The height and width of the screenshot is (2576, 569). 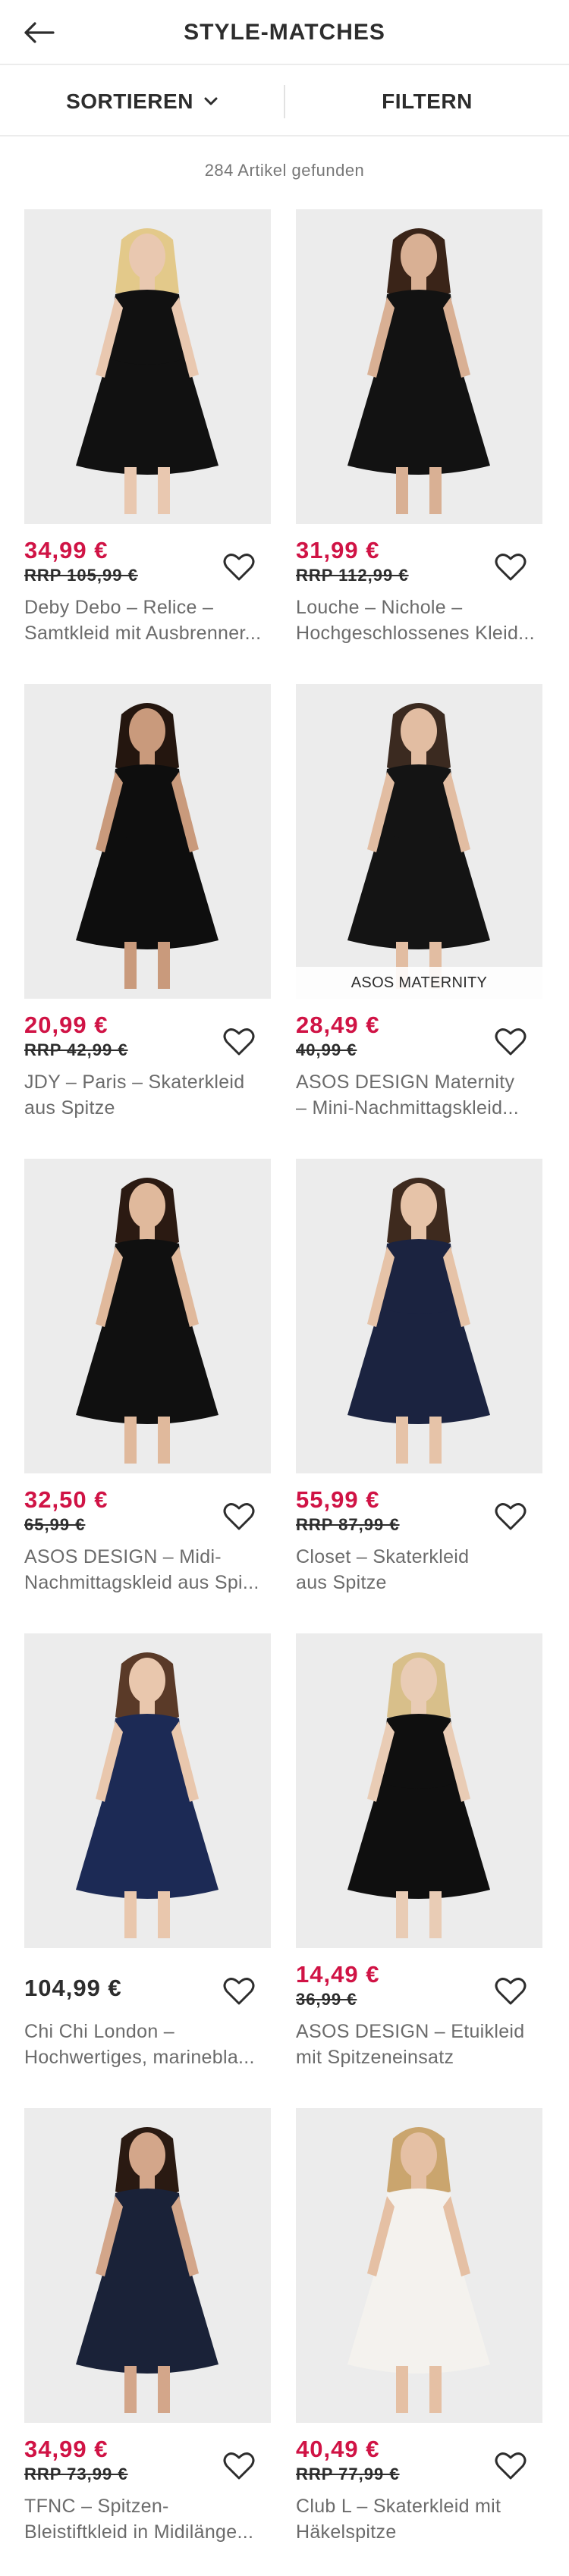 I want to click on product-name-line: Häkelspitze, so click(x=347, y=2532).